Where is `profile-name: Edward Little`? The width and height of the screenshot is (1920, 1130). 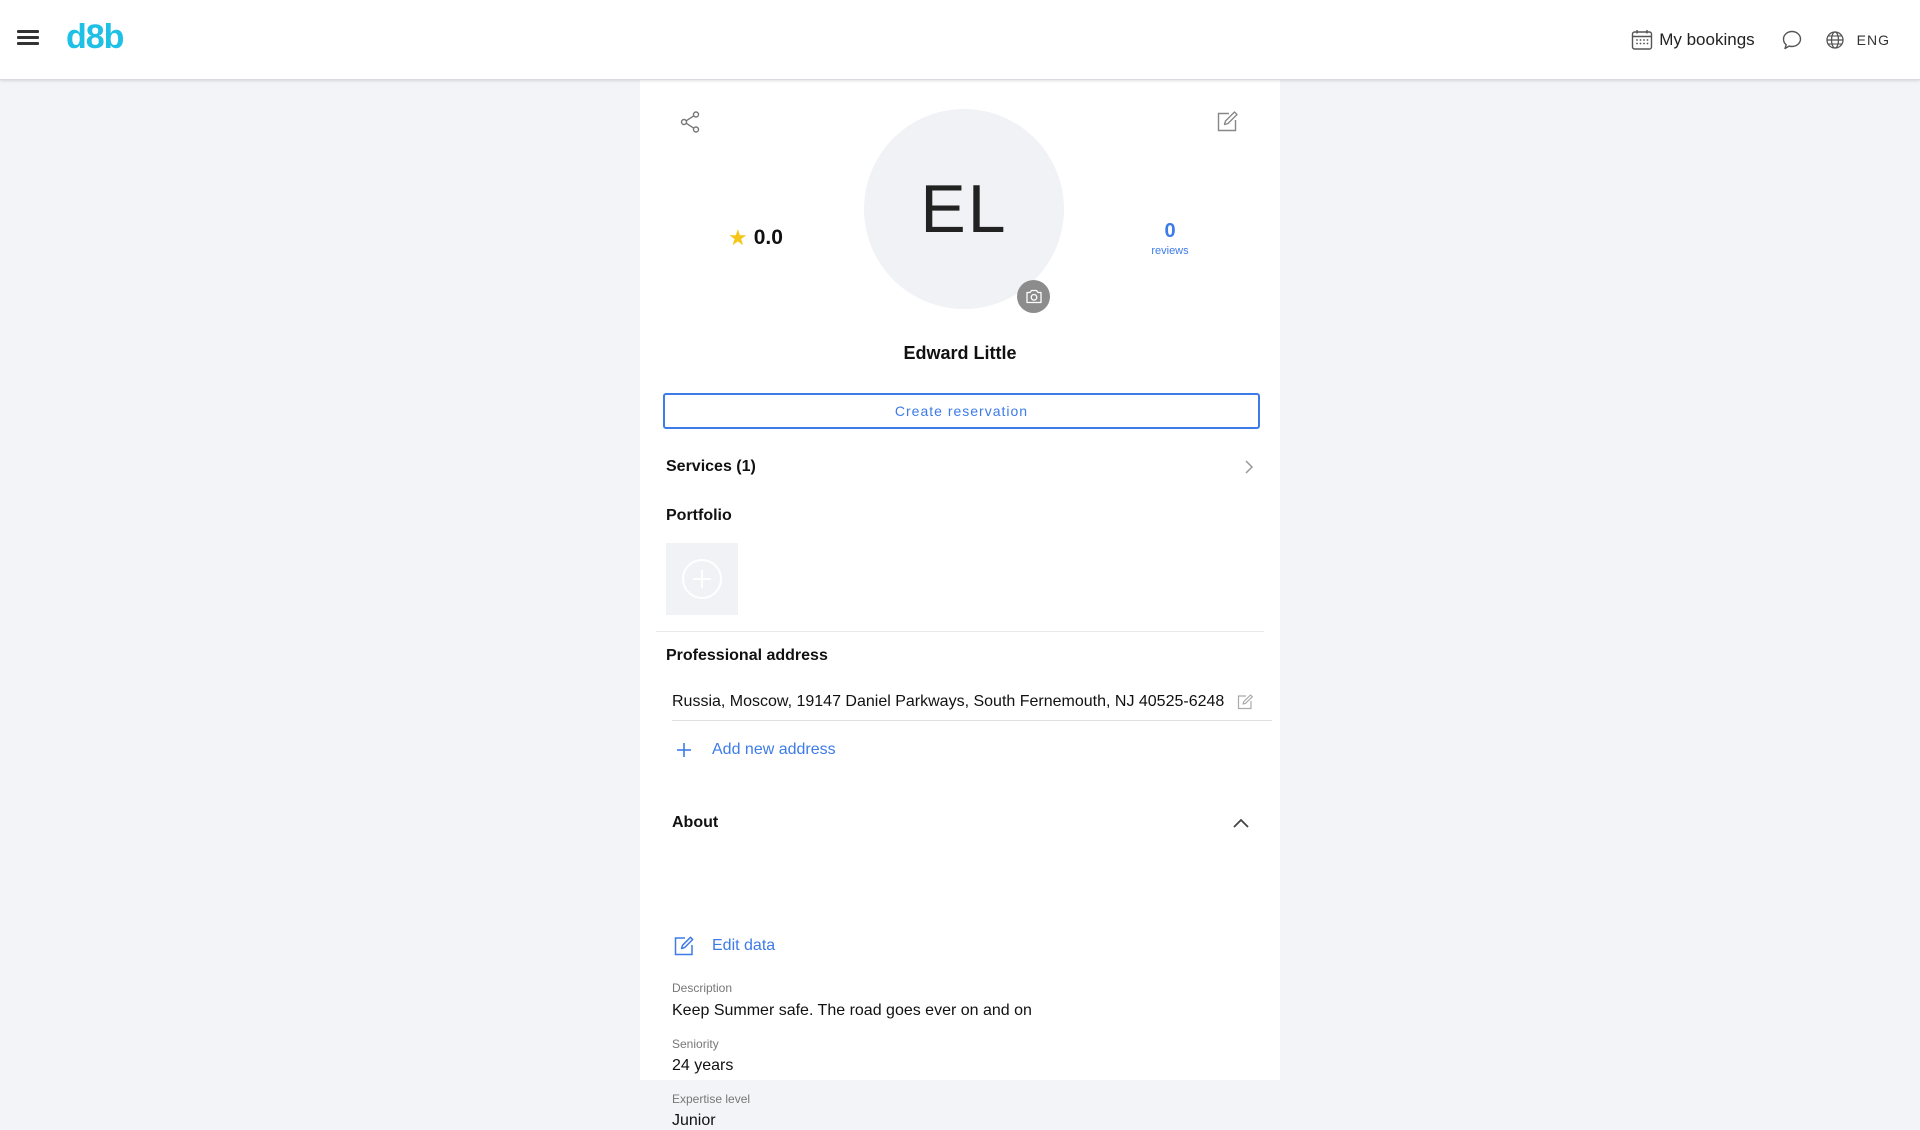 profile-name: Edward Little is located at coordinates (960, 353).